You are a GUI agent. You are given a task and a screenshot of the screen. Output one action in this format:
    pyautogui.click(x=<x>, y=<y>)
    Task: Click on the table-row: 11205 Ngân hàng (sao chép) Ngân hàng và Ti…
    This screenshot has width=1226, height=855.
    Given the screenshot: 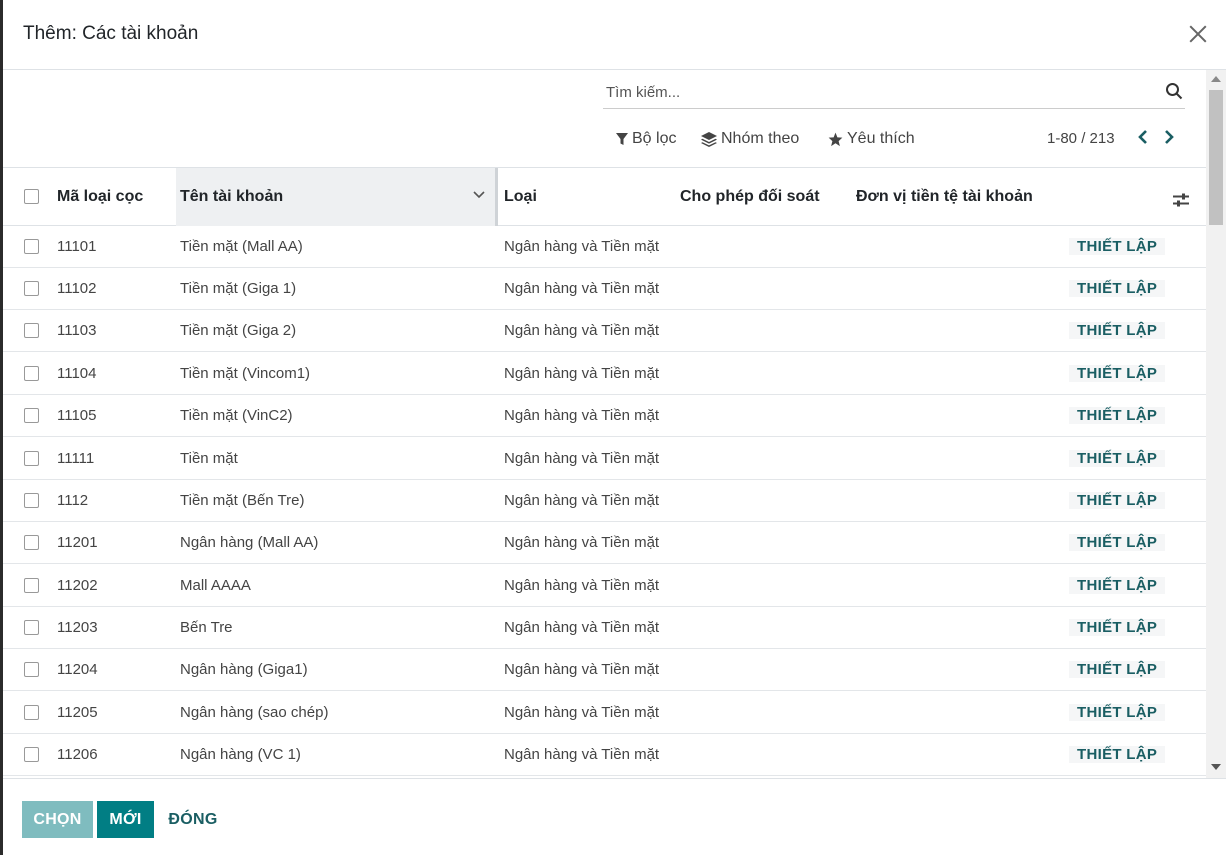 What is the action you would take?
    pyautogui.click(x=604, y=713)
    